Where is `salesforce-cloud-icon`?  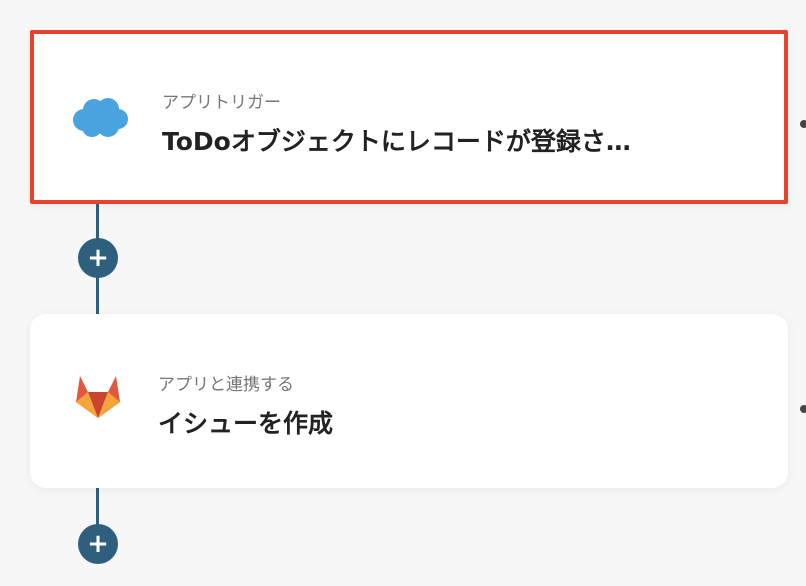 salesforce-cloud-icon is located at coordinates (99, 121).